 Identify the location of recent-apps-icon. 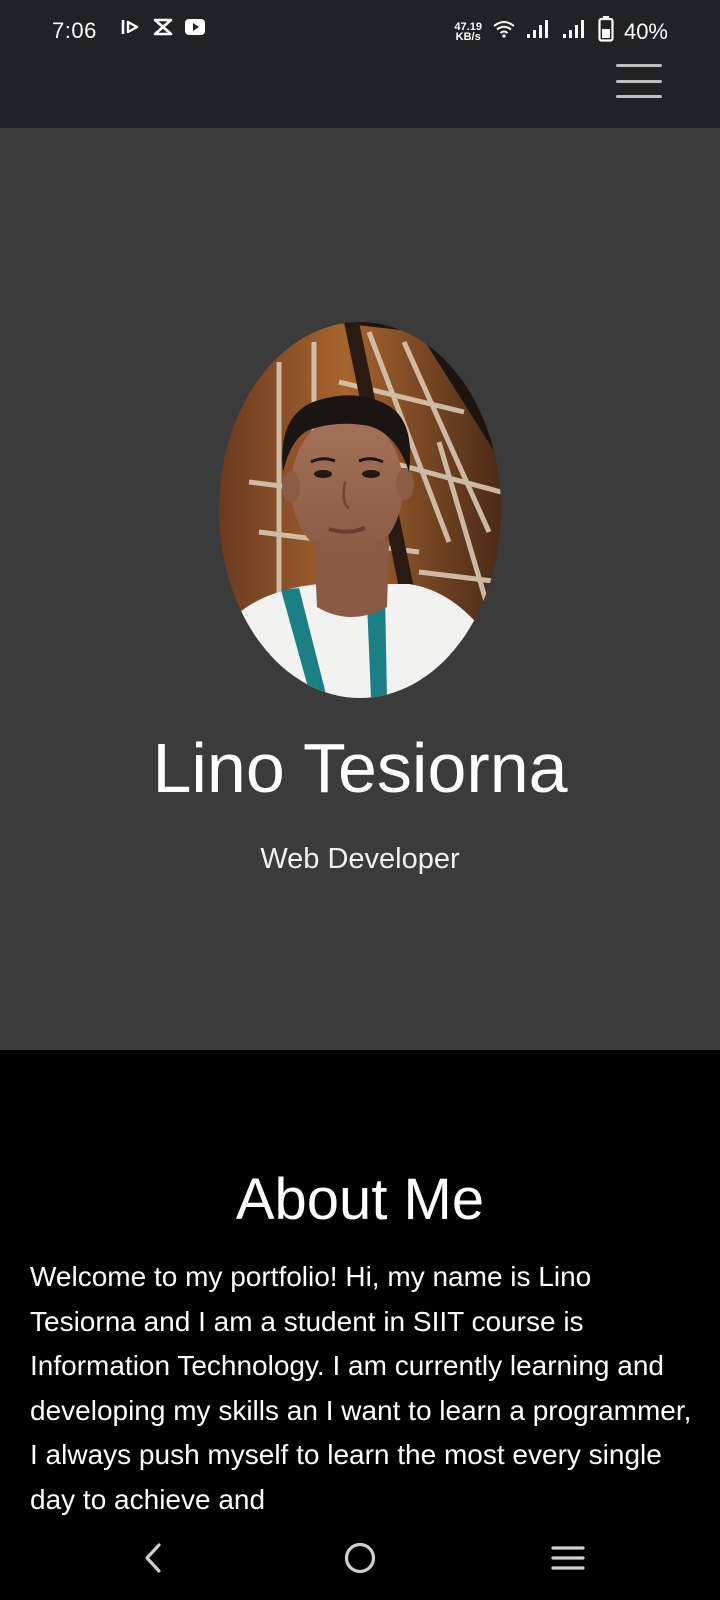
(568, 1558).